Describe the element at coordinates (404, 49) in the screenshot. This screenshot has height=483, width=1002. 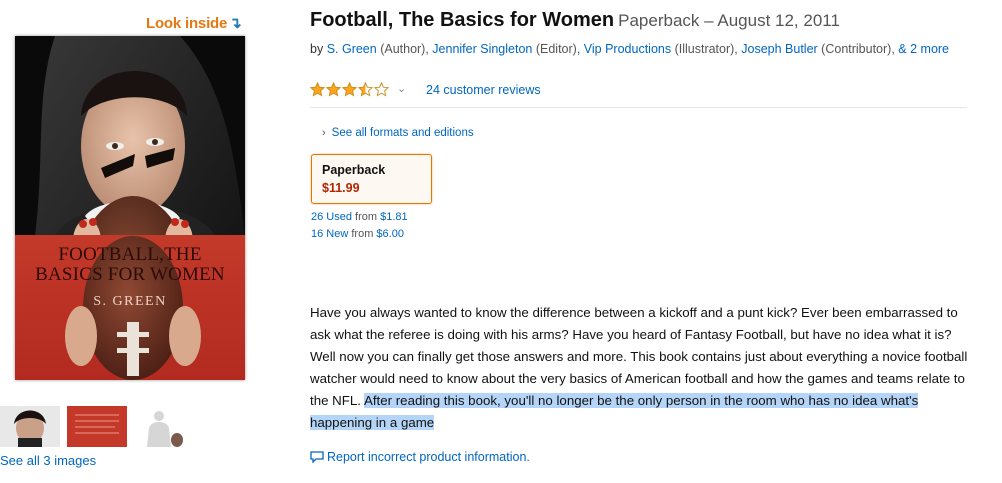
I see `contributor-role: (Author),` at that location.